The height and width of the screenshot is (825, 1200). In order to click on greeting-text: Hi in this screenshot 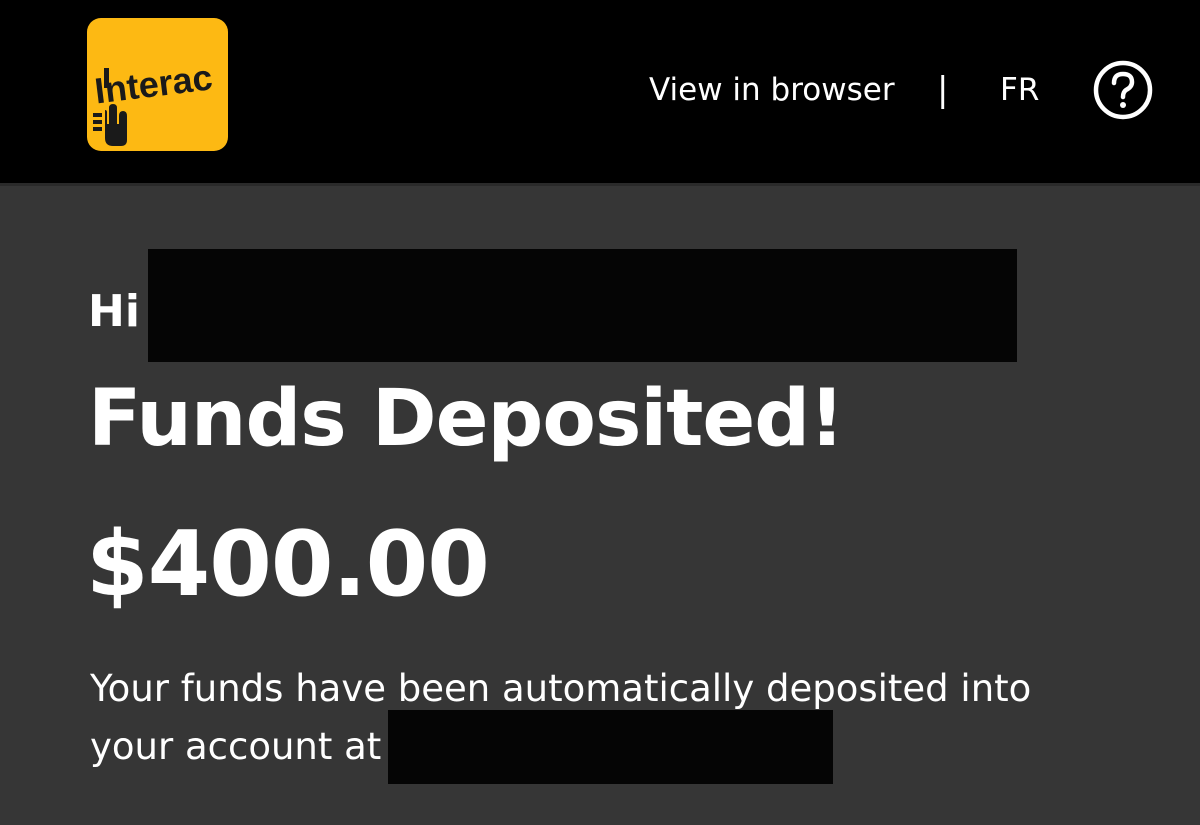, I will do `click(114, 311)`.